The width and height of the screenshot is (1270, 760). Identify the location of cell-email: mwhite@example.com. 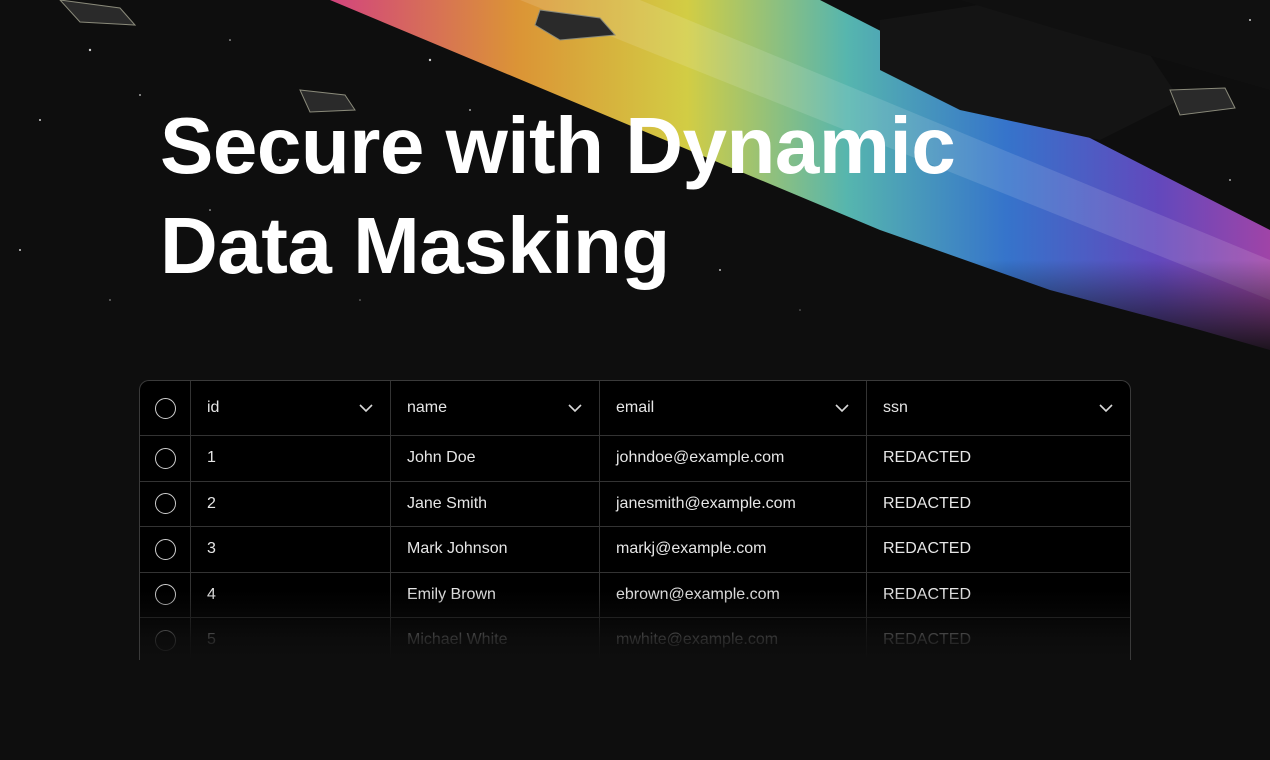
(733, 639).